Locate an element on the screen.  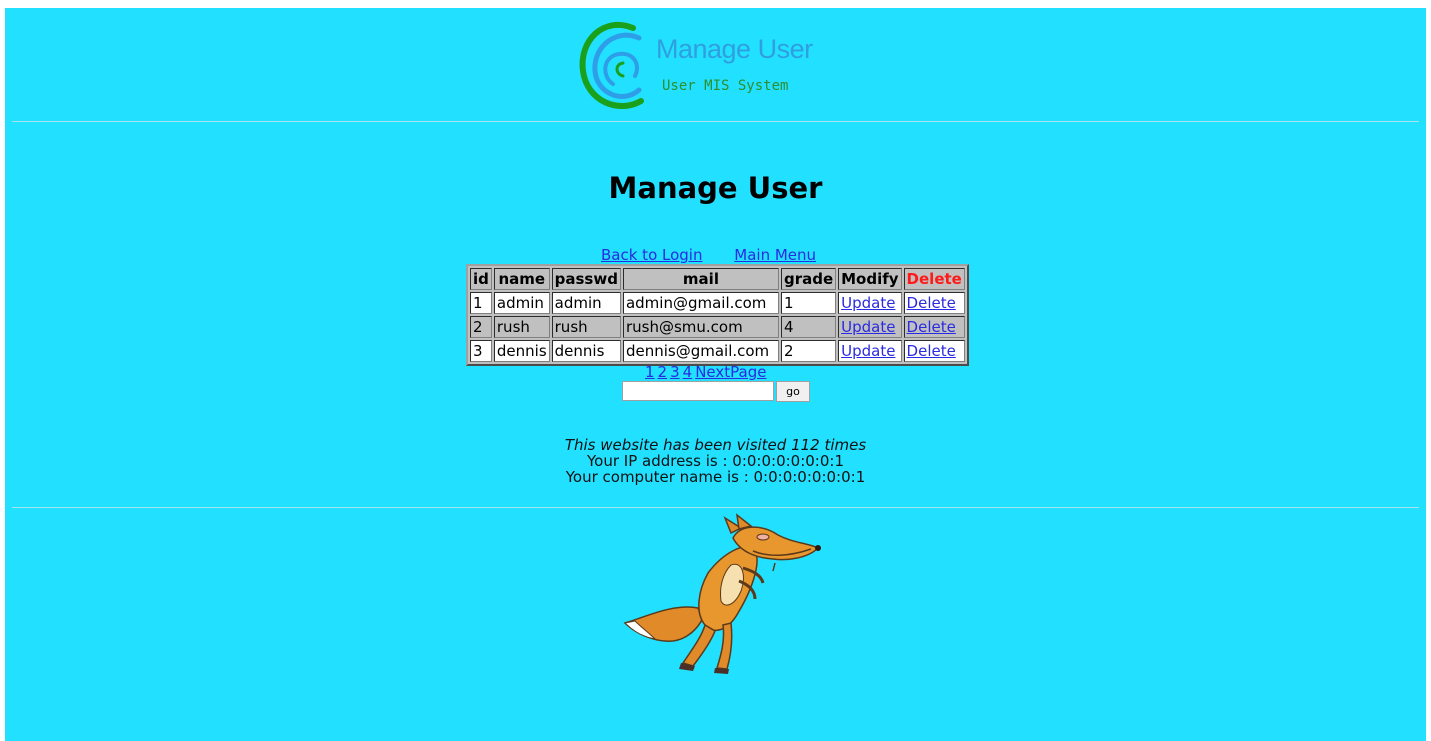
page-link-2: 2 is located at coordinates (663, 372).